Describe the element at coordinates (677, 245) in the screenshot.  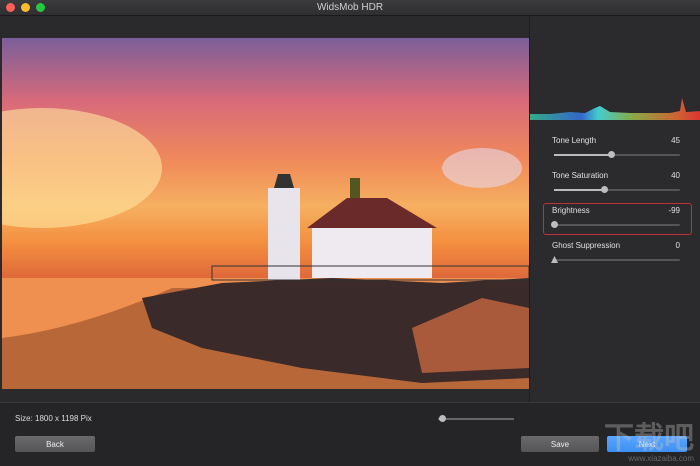
I see `ghost-suppression-value: 0` at that location.